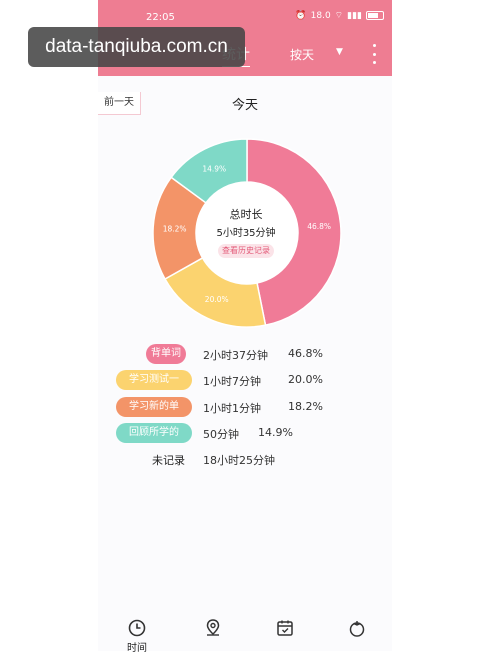 The width and height of the screenshot is (492, 654). What do you see at coordinates (301, 15) in the screenshot?
I see `alarm-icon: ⏰` at bounding box center [301, 15].